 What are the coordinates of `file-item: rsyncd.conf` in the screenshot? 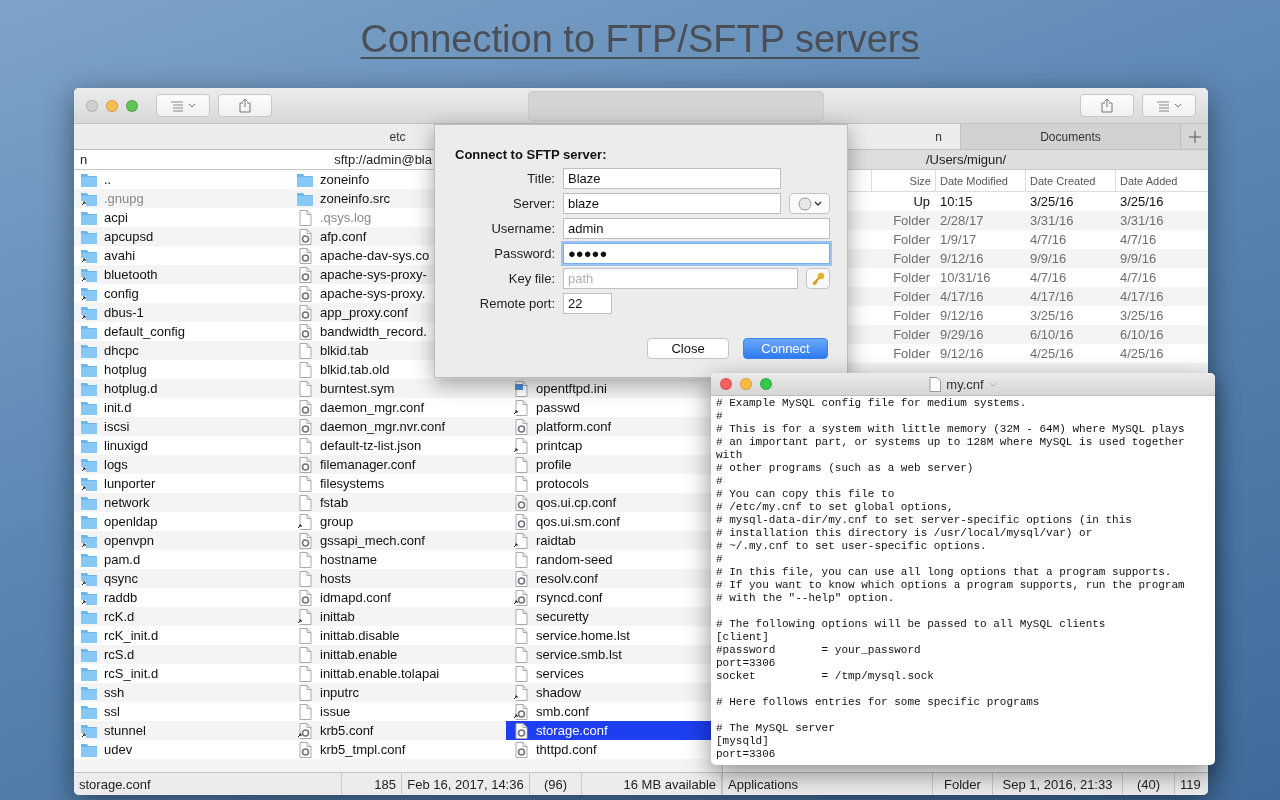 It's located at (557, 597).